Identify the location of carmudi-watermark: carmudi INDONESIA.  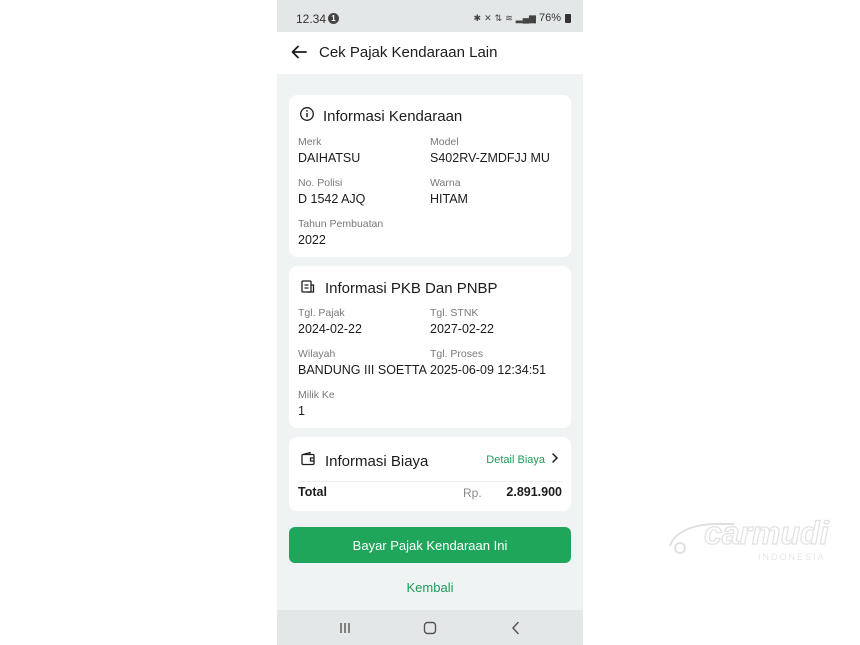
(754, 538).